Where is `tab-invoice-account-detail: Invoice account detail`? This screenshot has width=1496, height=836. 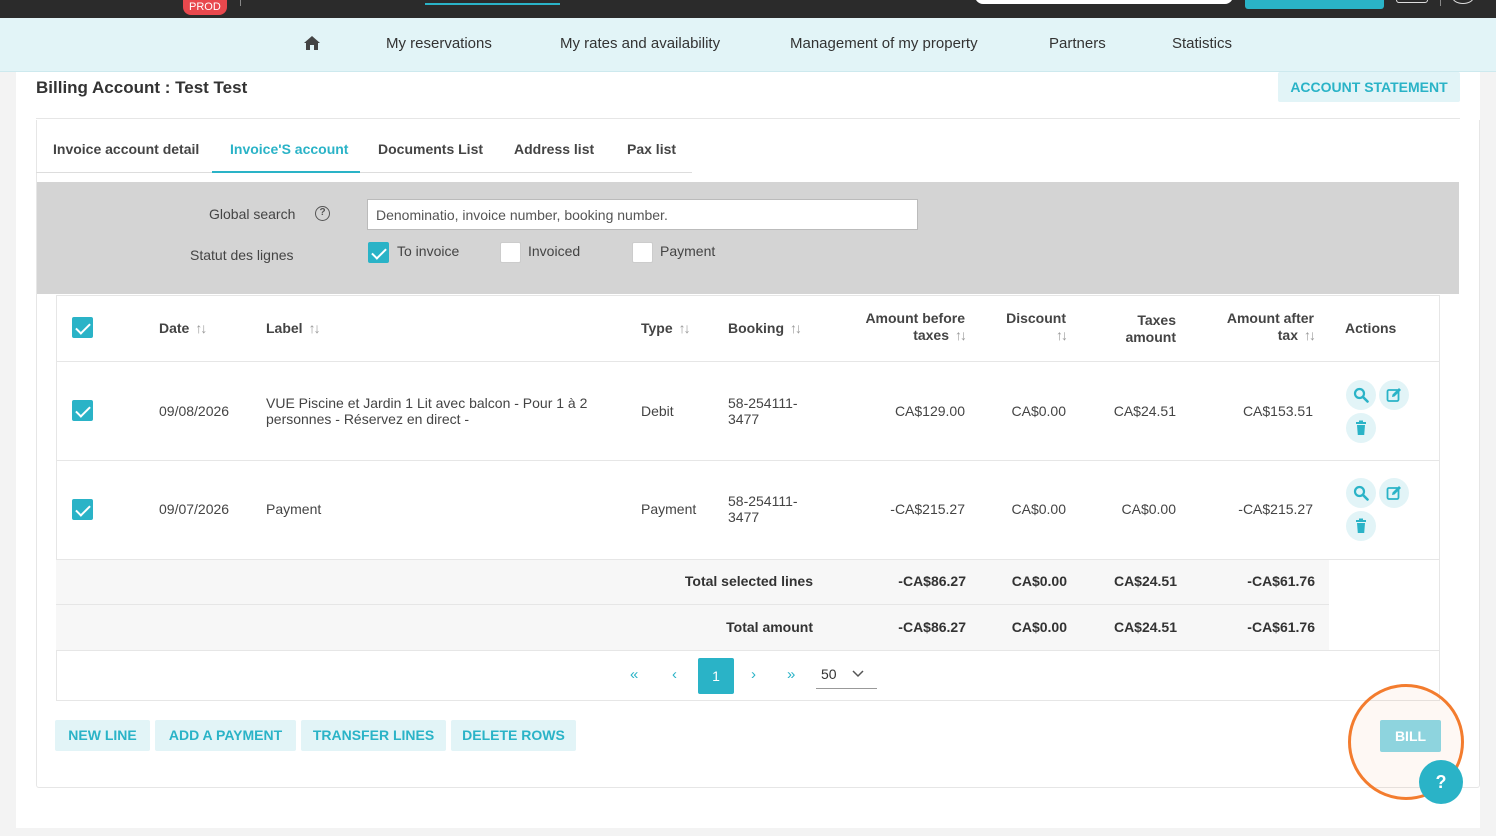 tab-invoice-account-detail: Invoice account detail is located at coordinates (126, 149).